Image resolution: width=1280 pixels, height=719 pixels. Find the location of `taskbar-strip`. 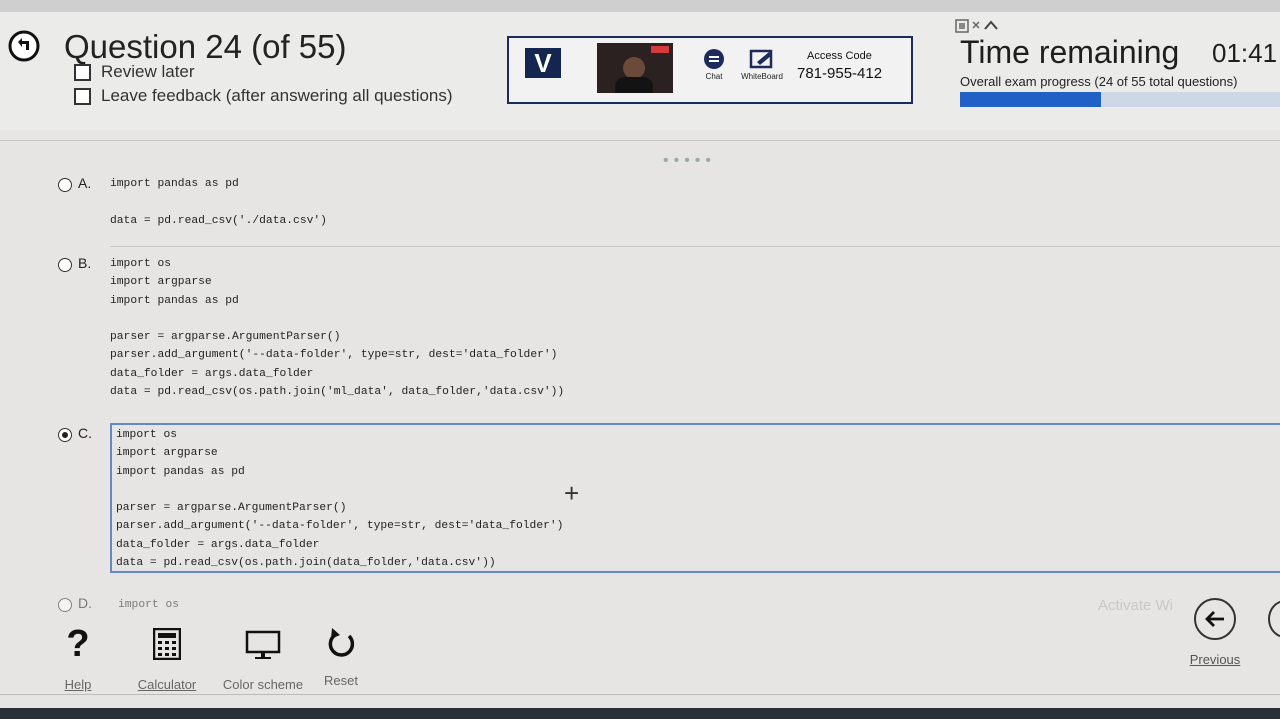

taskbar-strip is located at coordinates (640, 713).